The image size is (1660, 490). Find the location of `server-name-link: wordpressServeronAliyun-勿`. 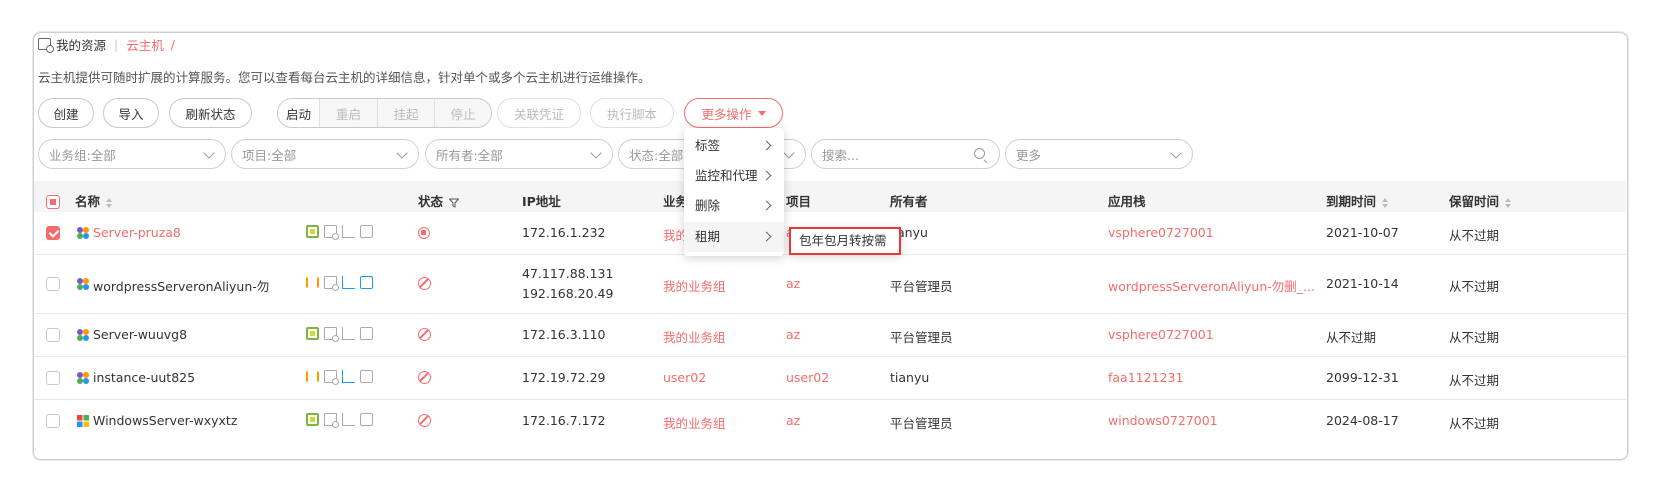

server-name-link: wordpressServeronAliyun-勿 is located at coordinates (181, 285).